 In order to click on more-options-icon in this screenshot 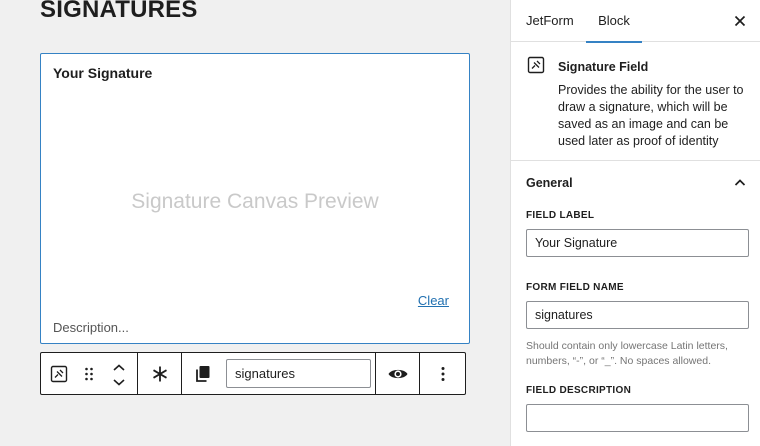, I will do `click(443, 373)`.